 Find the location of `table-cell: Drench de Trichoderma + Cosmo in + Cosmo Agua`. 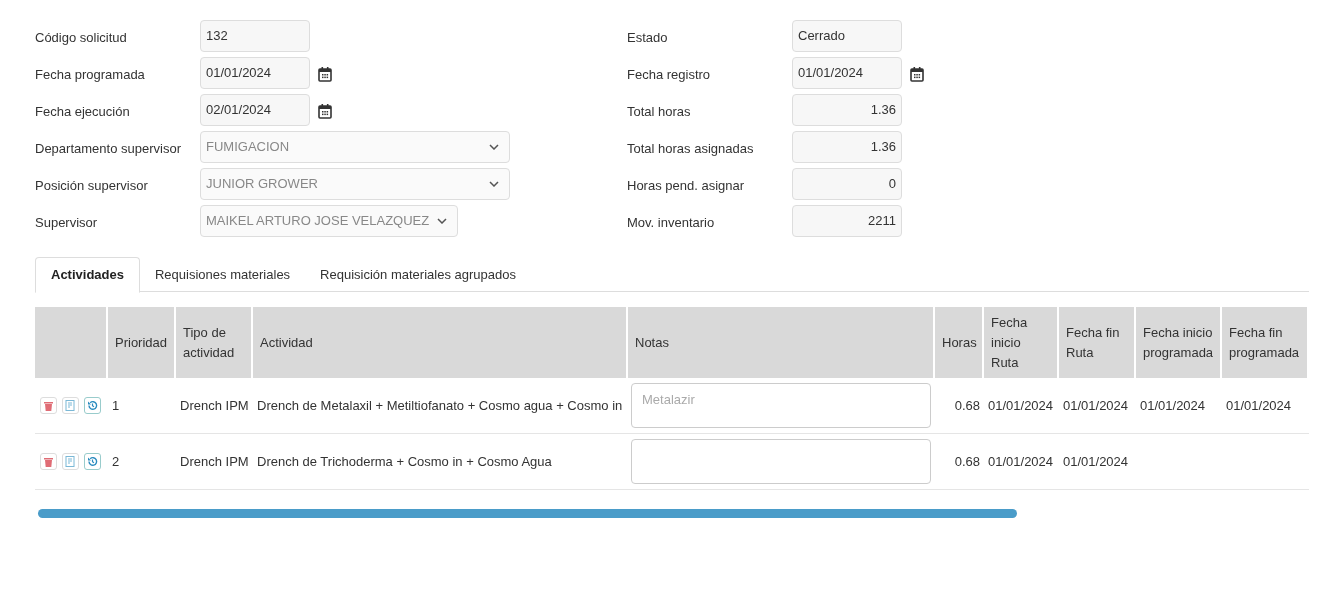

table-cell: Drench de Trichoderma + Cosmo in + Cosmo Agua is located at coordinates (404, 461).